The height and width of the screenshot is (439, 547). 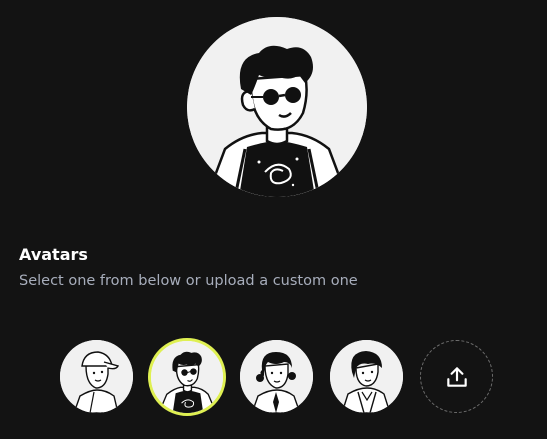 I want to click on avatar-man-cap-icon, so click(x=96, y=376).